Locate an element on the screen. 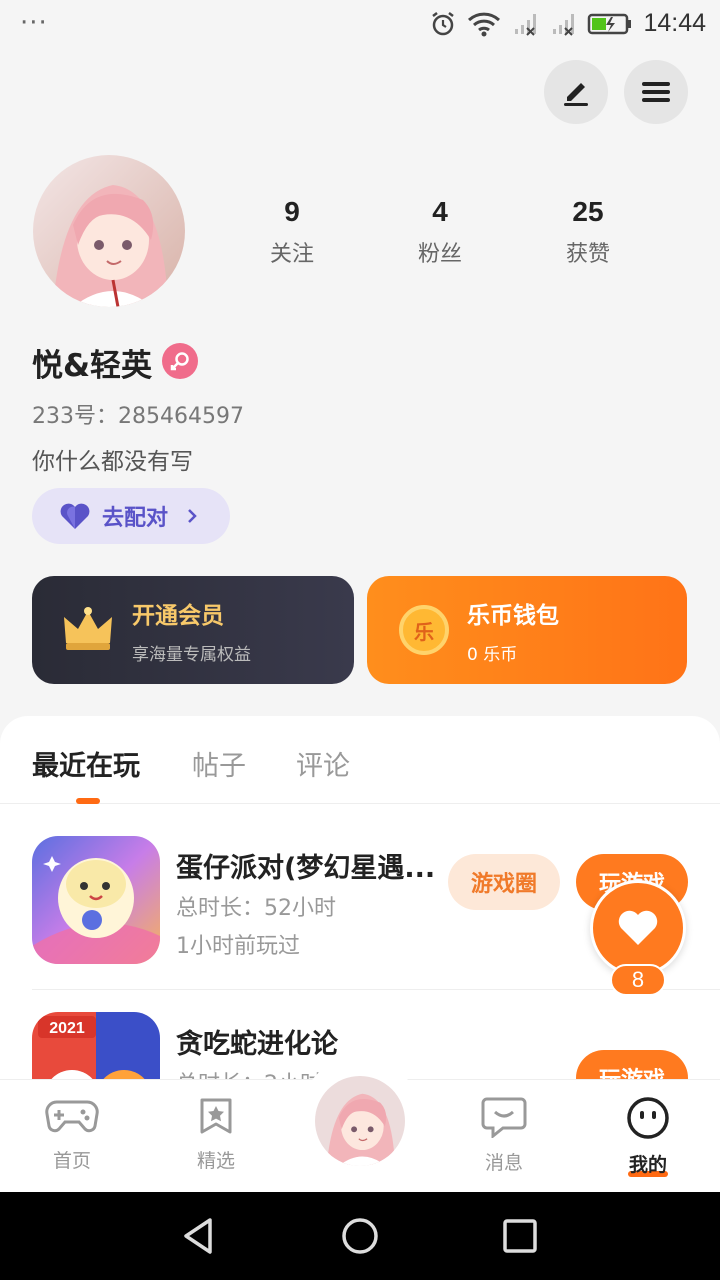 The width and height of the screenshot is (720, 1280). nav-center-avatar is located at coordinates (360, 1121).